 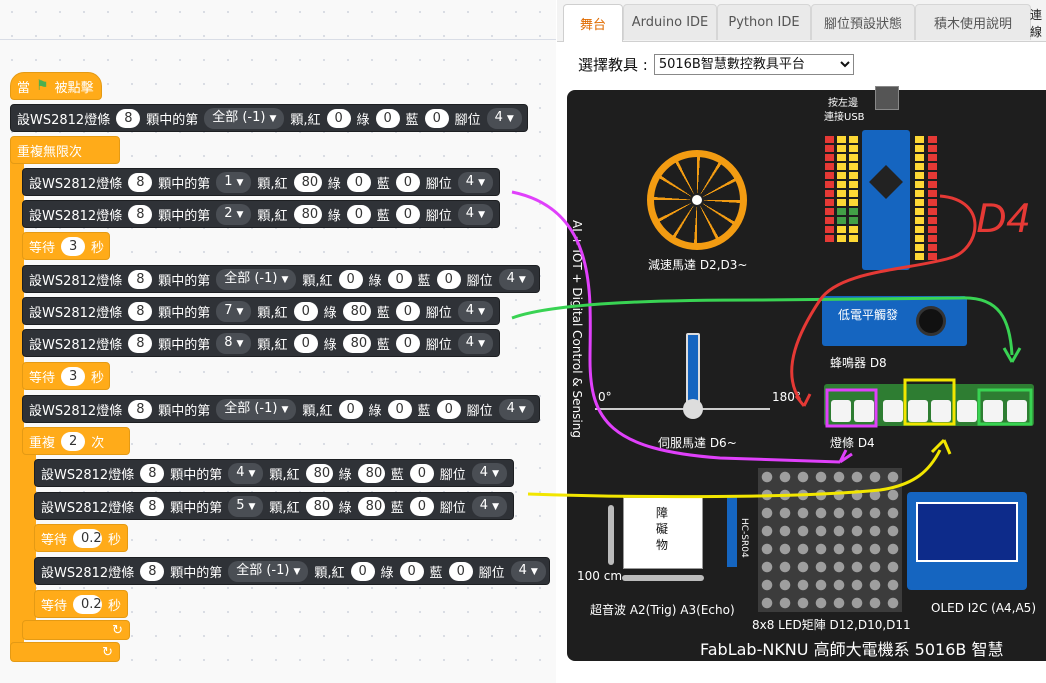 What do you see at coordinates (261, 182) in the screenshot?
I see `ws2812-set-block: 設WS2812燈條 8 顆中的第 1 ▼ 顆,紅 80 綠 0 藍 0 腳位 4 ▼` at bounding box center [261, 182].